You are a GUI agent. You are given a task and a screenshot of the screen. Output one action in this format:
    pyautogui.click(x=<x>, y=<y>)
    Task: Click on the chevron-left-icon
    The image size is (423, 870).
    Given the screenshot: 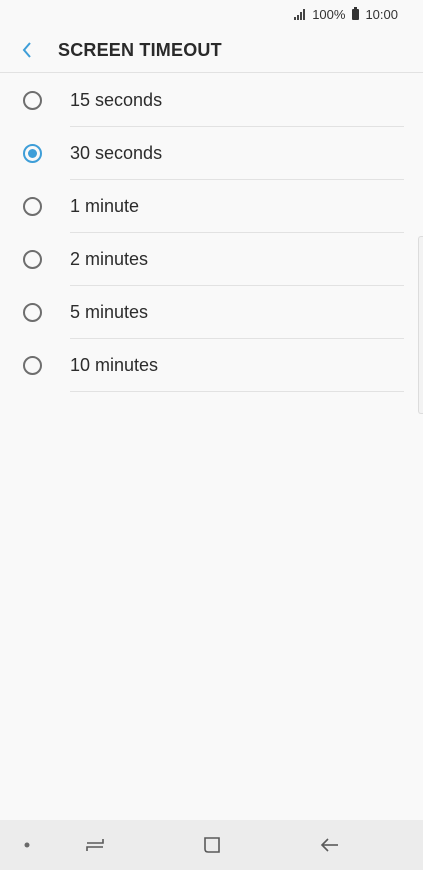 What is the action you would take?
    pyautogui.click(x=26, y=50)
    